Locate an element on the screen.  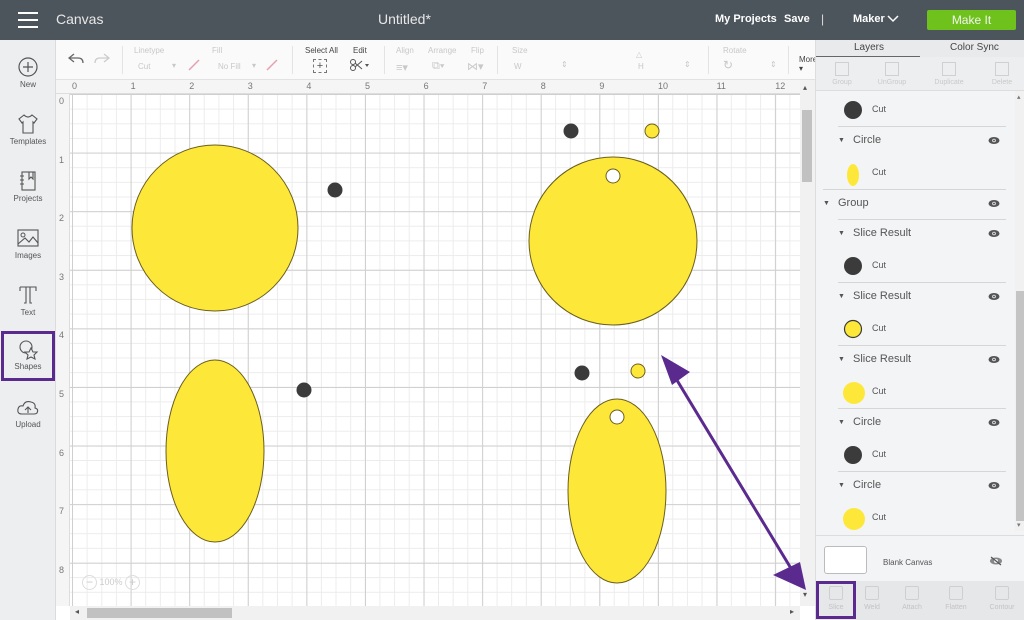
vertical-scroll-thumb is located at coordinates (807, 146).